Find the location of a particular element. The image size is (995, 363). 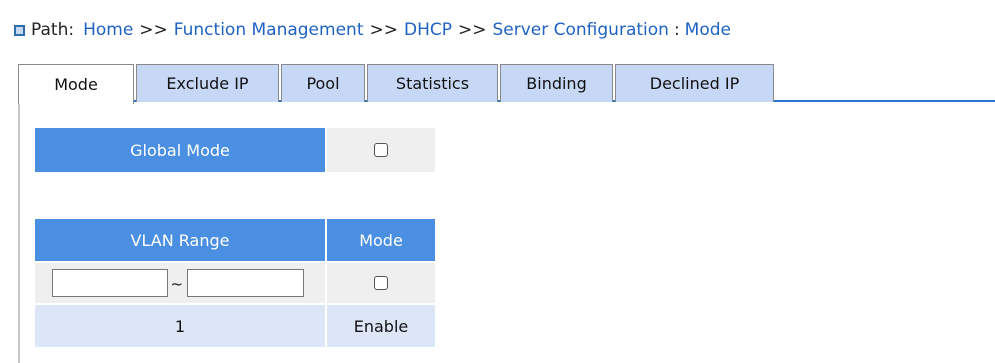

vlan-mode-input-cell is located at coordinates (381, 283).